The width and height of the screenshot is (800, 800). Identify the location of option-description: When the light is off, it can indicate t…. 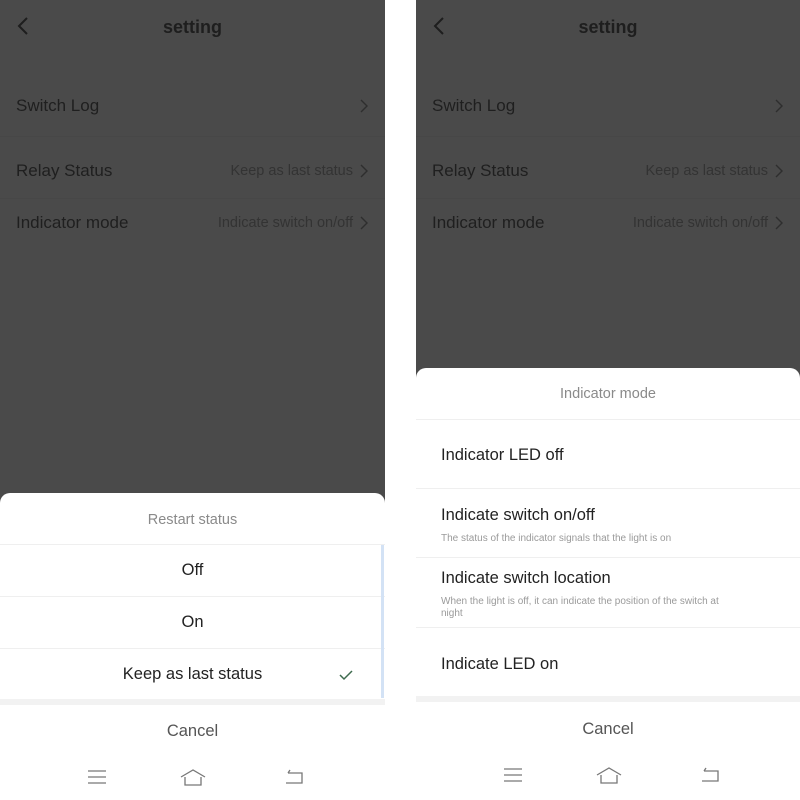
(580, 607).